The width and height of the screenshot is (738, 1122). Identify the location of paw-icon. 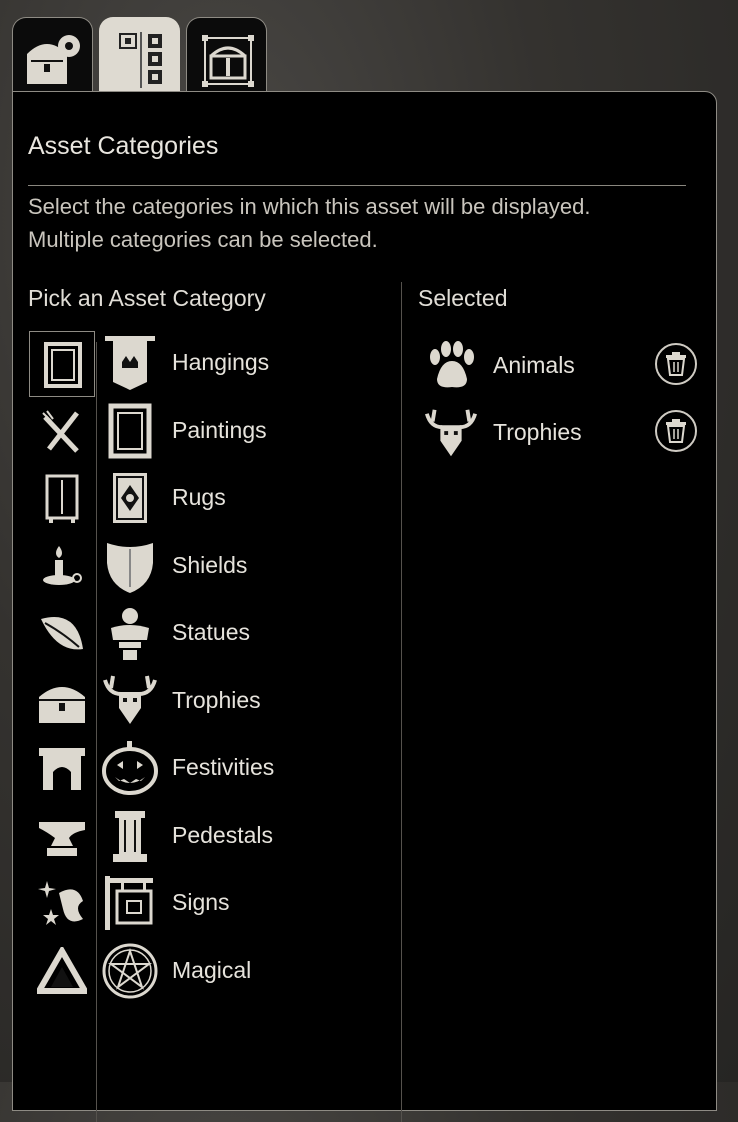
(452, 364).